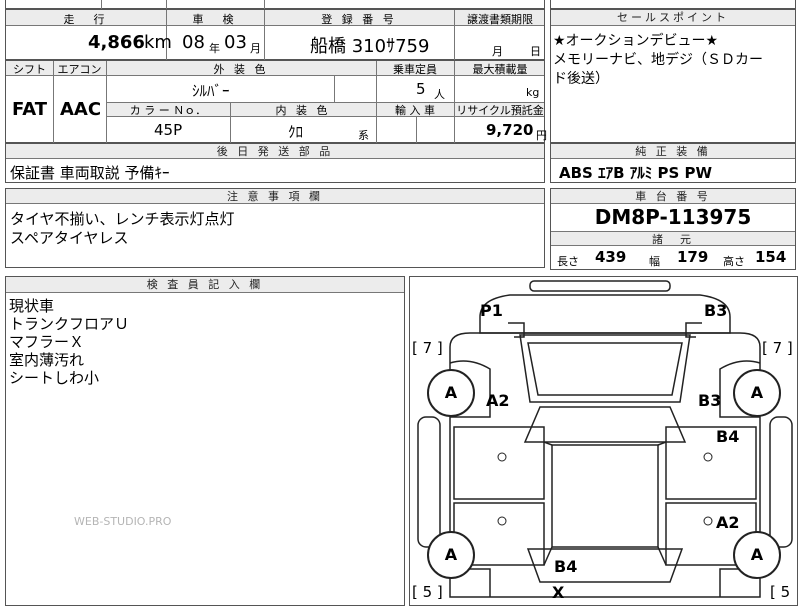 The height and width of the screenshot is (606, 800). What do you see at coordinates (673, 151) in the screenshot?
I see `standard-equipment-header: 純 正 装 備` at bounding box center [673, 151].